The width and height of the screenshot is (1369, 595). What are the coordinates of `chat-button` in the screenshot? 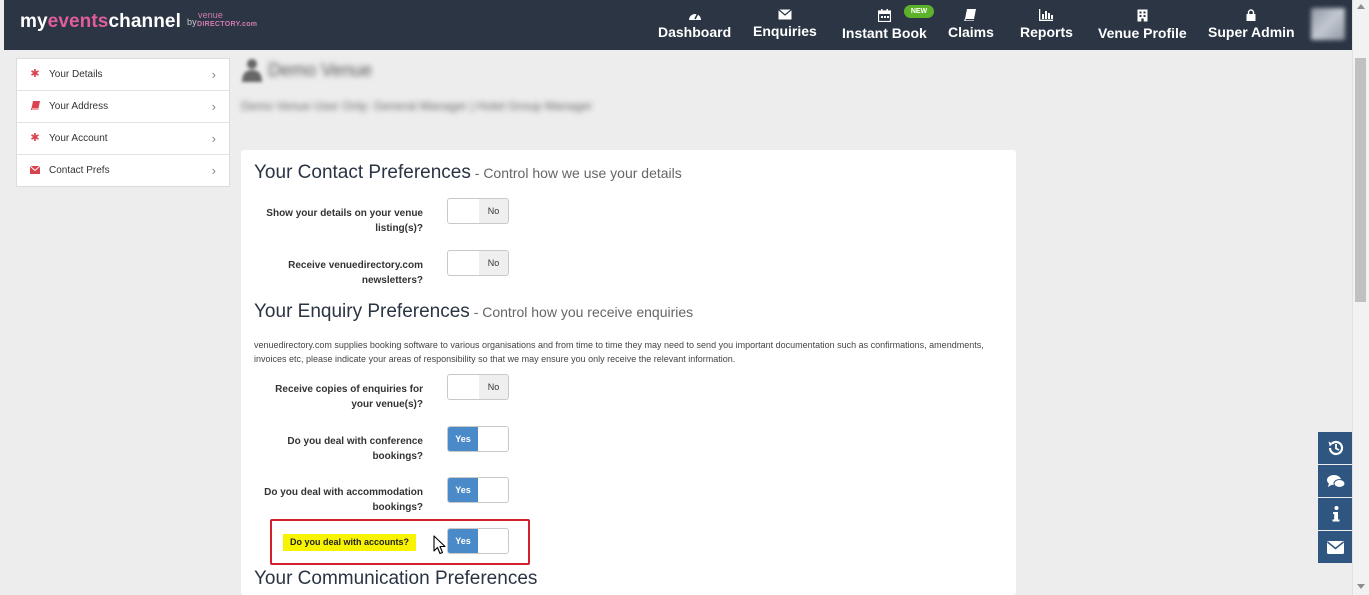 It's located at (1335, 481).